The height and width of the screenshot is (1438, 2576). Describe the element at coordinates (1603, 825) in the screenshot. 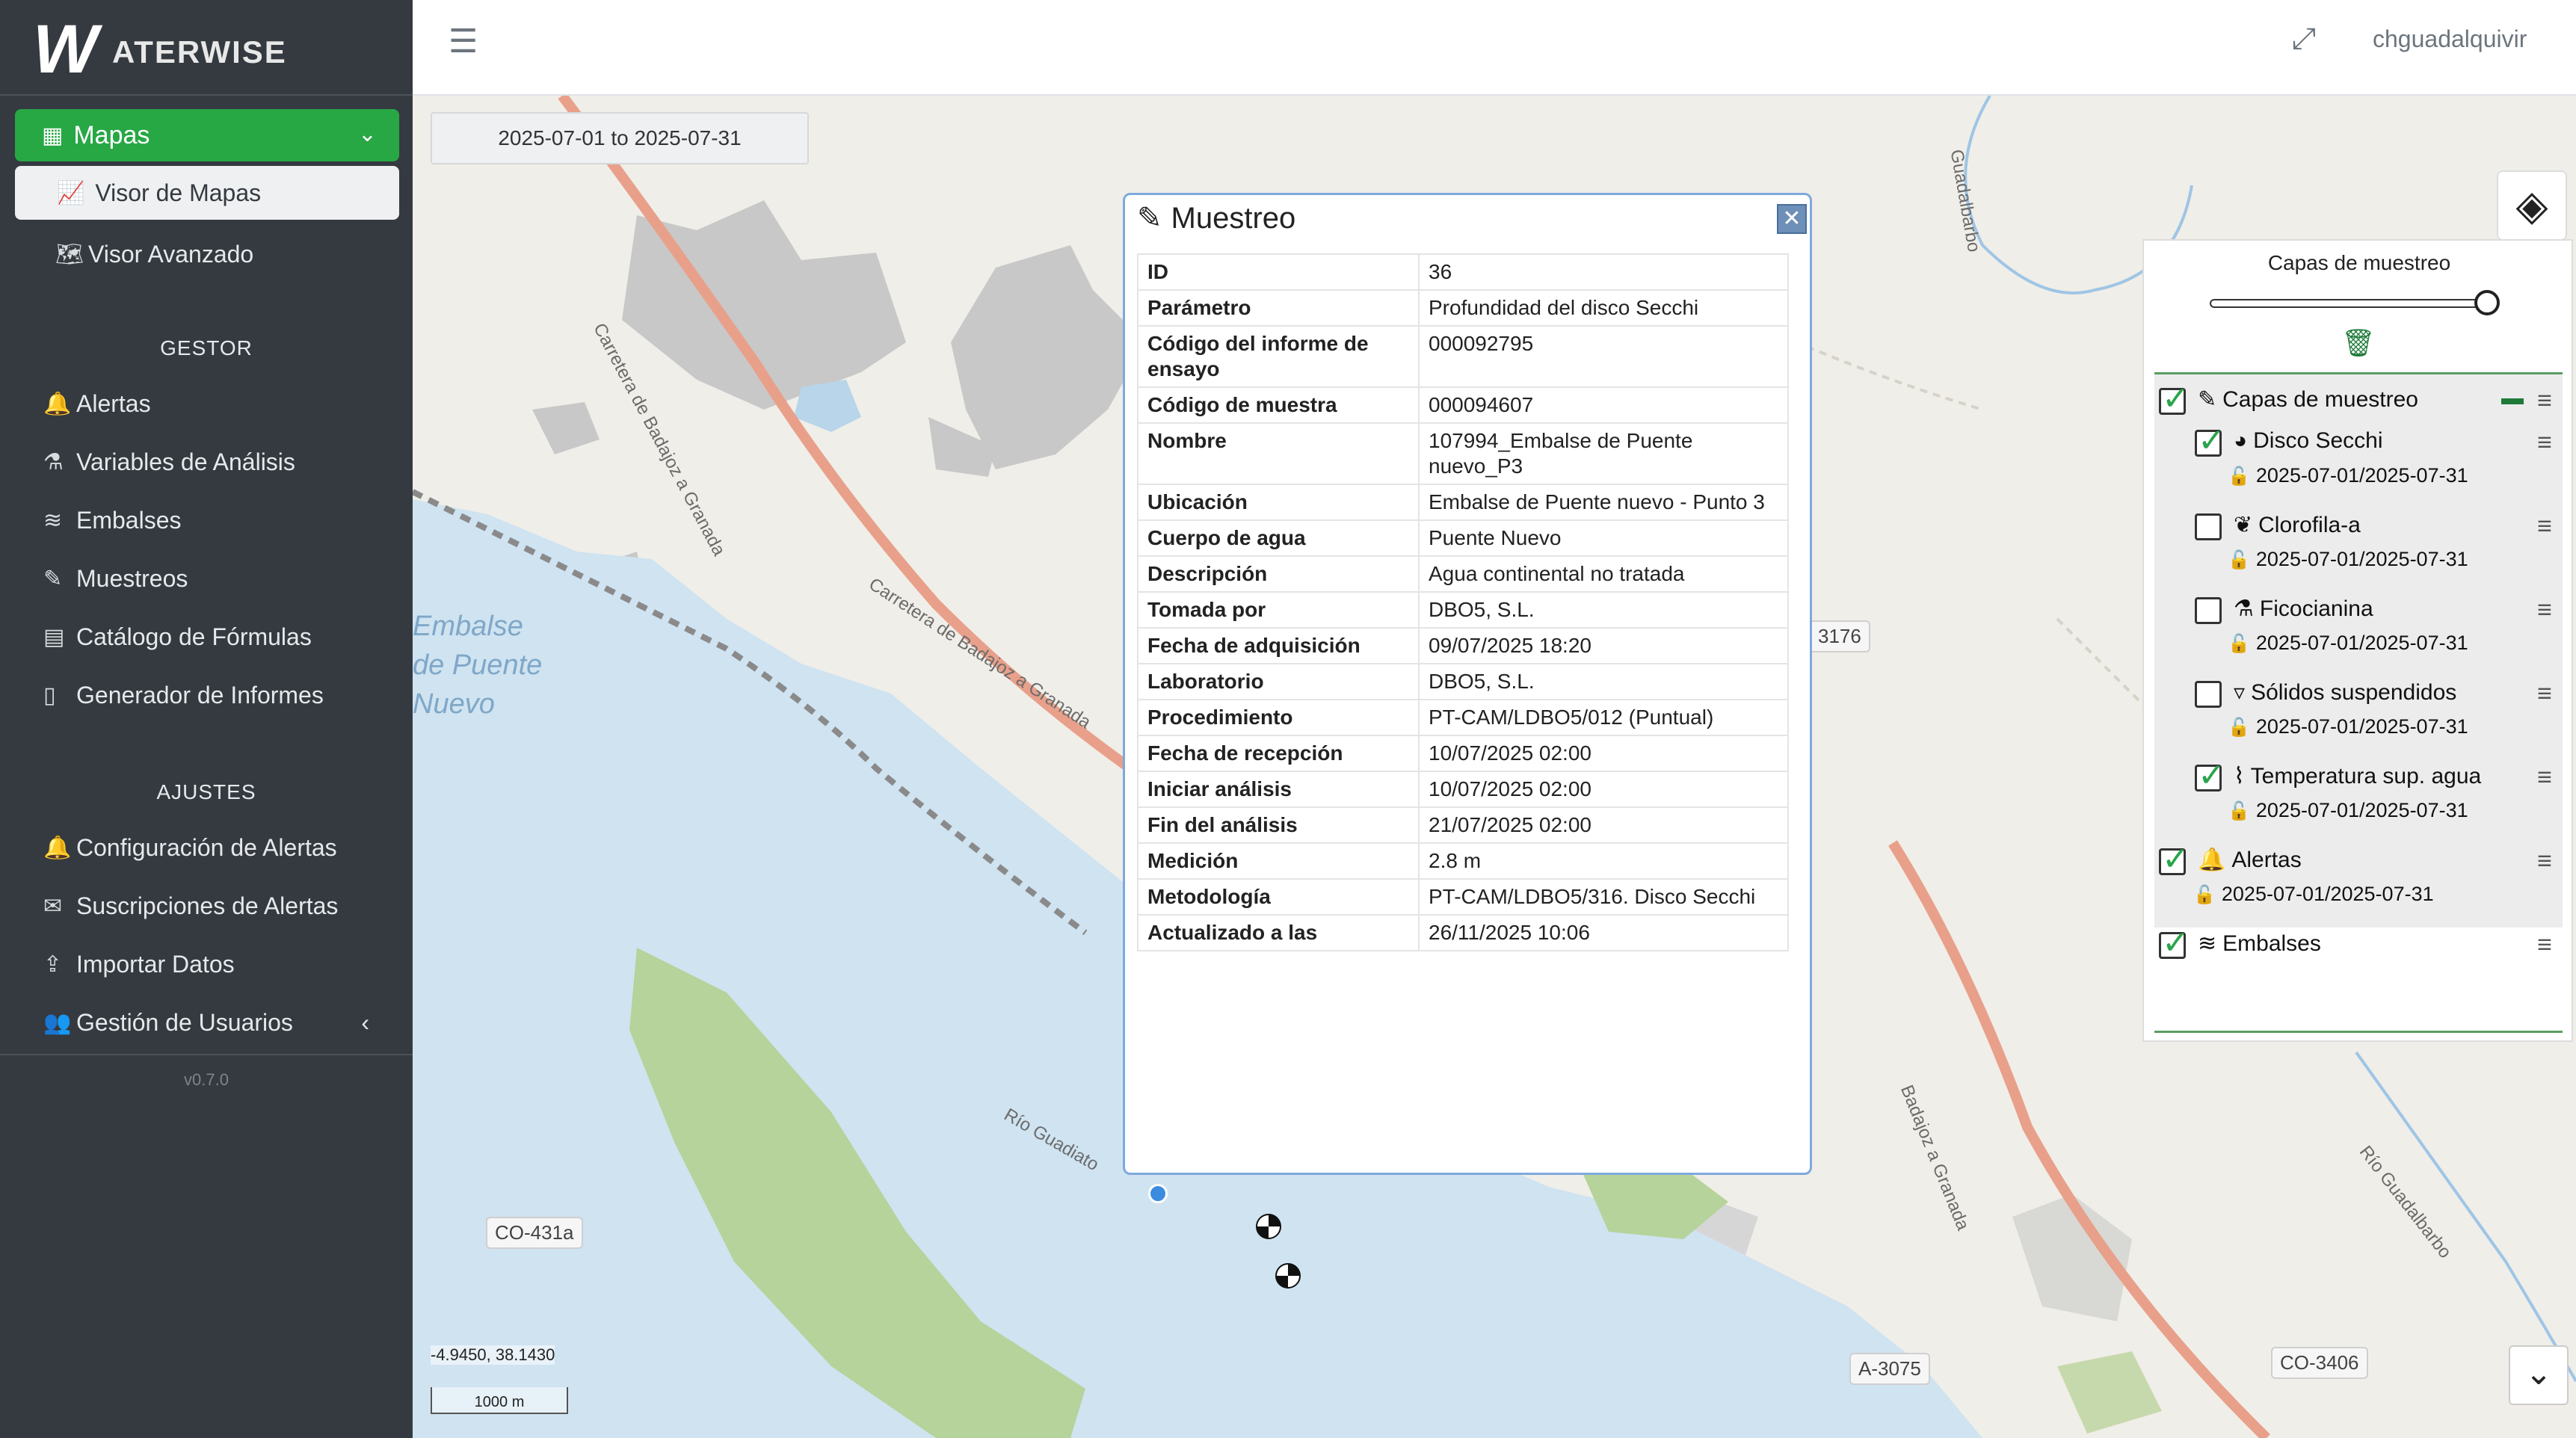

I see `popup-value: 21/07/2025 02:00` at that location.